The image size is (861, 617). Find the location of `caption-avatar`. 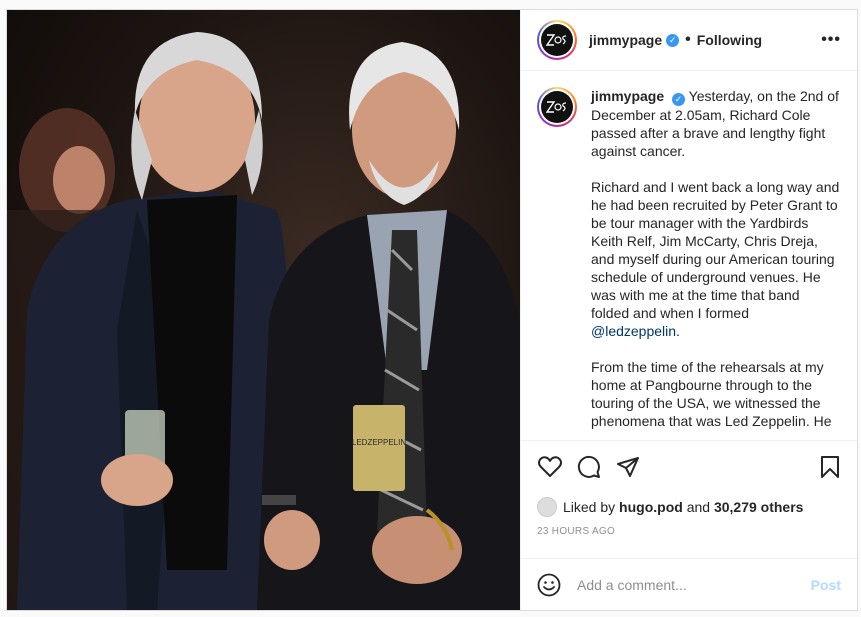

caption-avatar is located at coordinates (557, 107).